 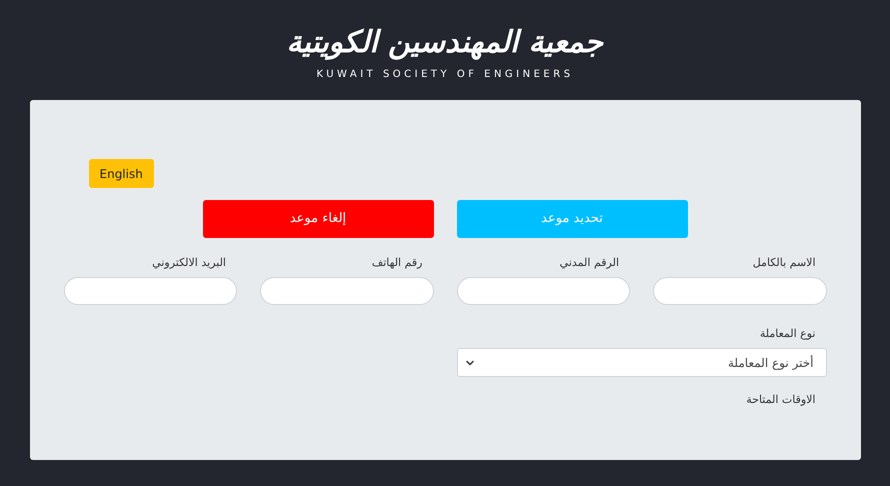 I want to click on field-label: الرقم المدني, so click(x=589, y=263).